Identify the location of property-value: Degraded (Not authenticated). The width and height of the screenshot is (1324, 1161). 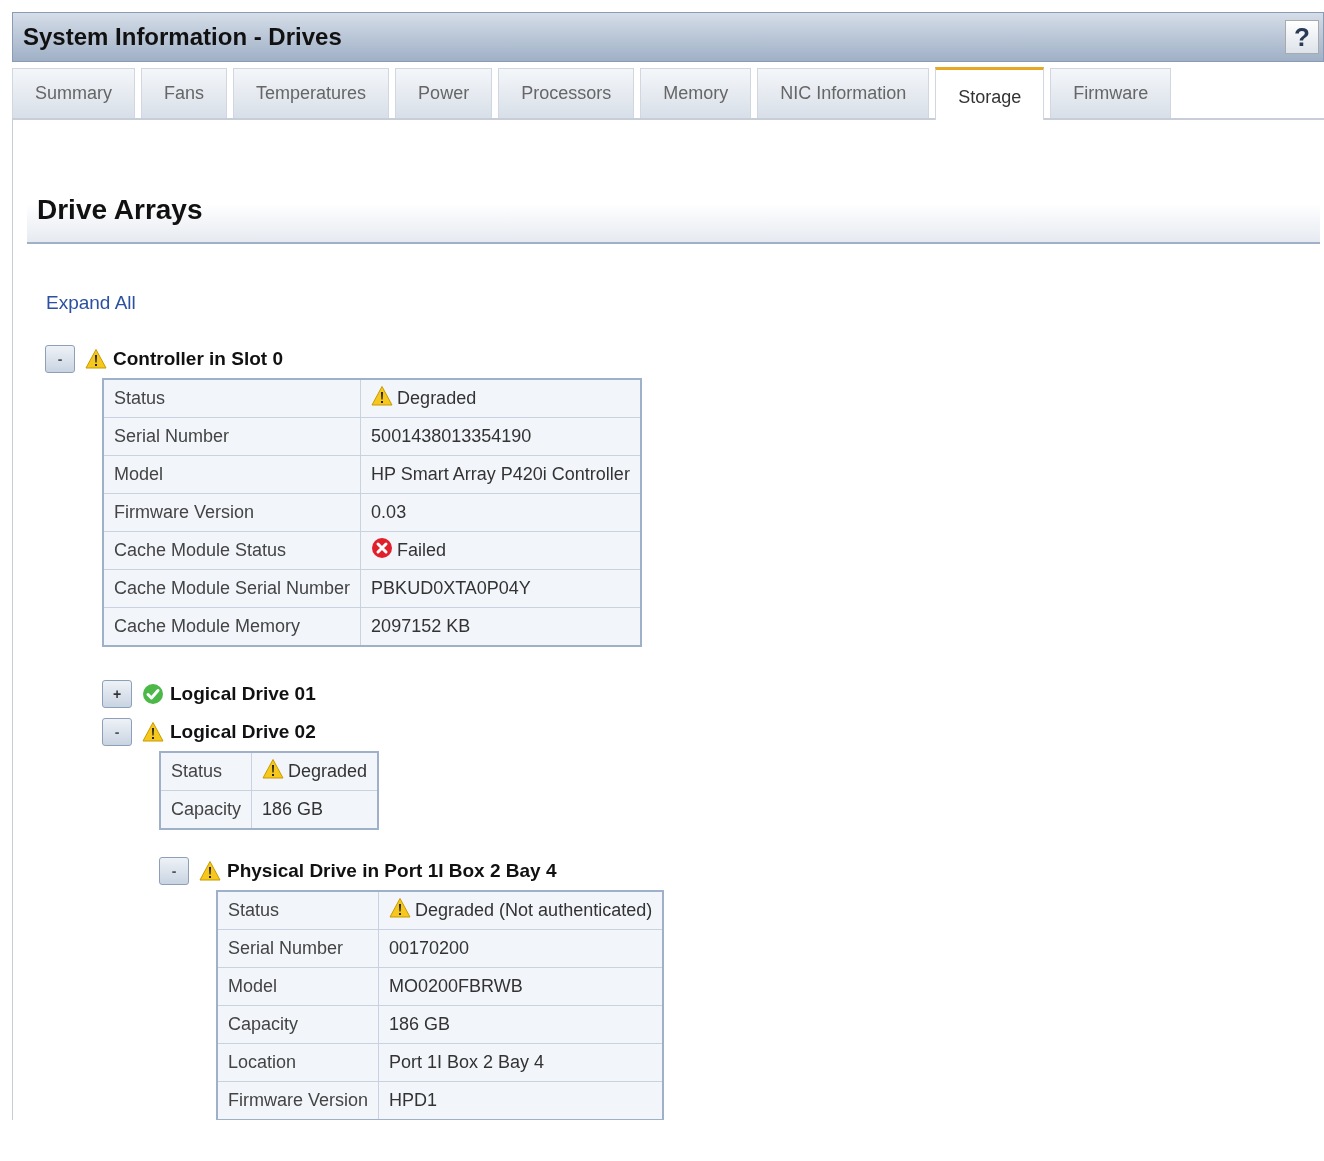
(534, 910).